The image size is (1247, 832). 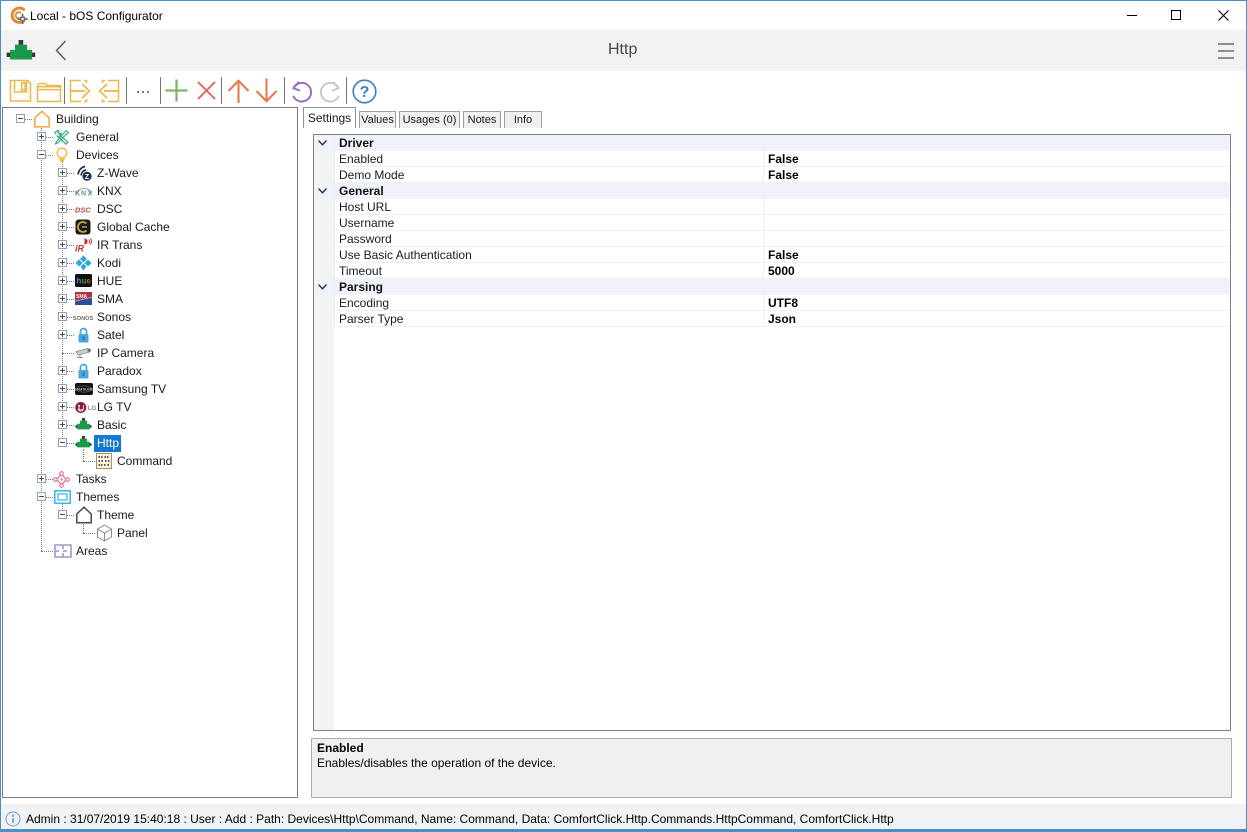 What do you see at coordinates (84, 390) in the screenshot?
I see `svg-text: SAMSUNG` at bounding box center [84, 390].